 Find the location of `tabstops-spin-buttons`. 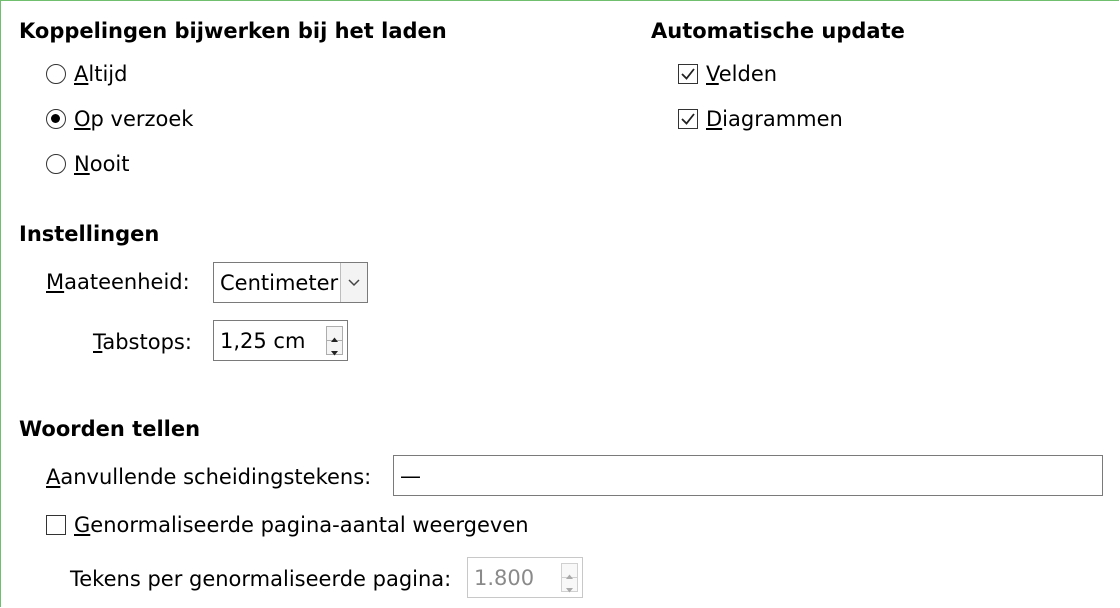

tabstops-spin-buttons is located at coordinates (334, 340).